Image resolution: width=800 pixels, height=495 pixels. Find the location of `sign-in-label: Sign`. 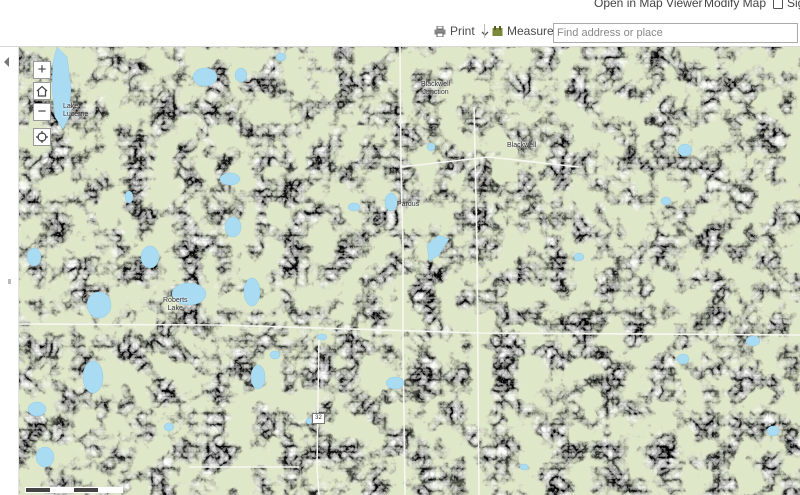

sign-in-label: Sign is located at coordinates (793, 5).